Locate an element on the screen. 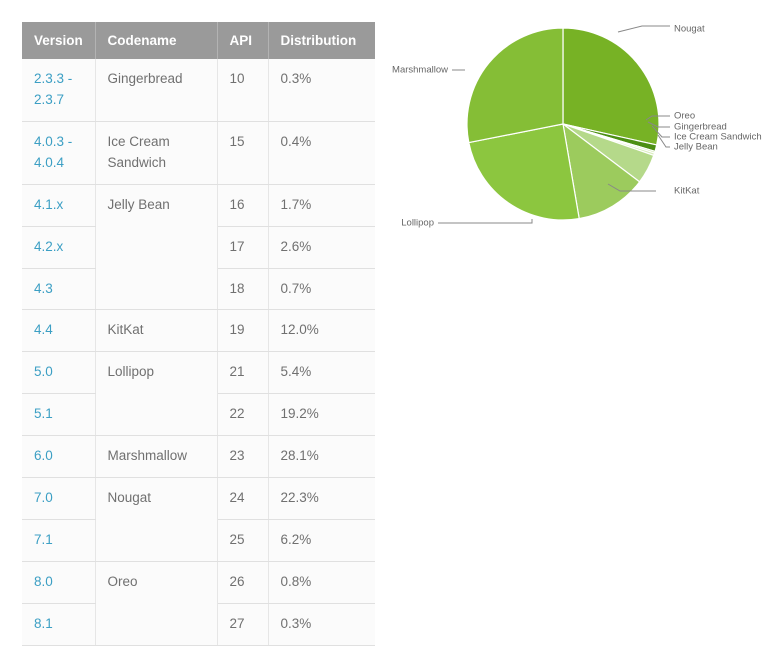 The image size is (774, 646). cell-codename: Ice Cream Sandwich is located at coordinates (156, 153).